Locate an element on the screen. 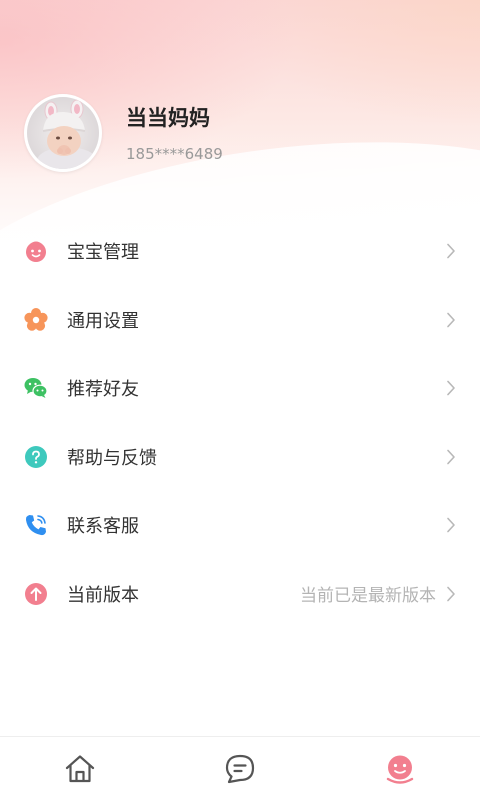 This screenshot has height=800, width=480. menu-item-contact-service: 联系客服 is located at coordinates (240, 525).